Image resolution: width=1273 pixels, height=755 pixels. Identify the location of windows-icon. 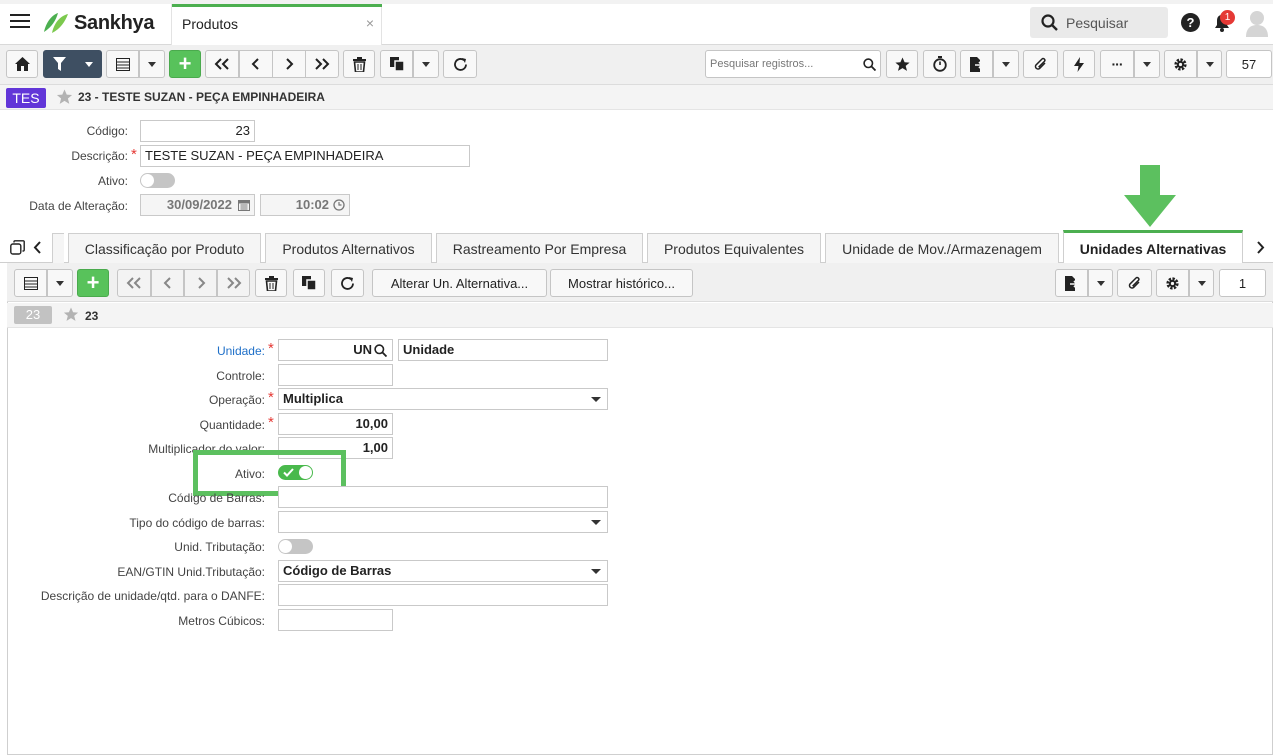
(17, 247).